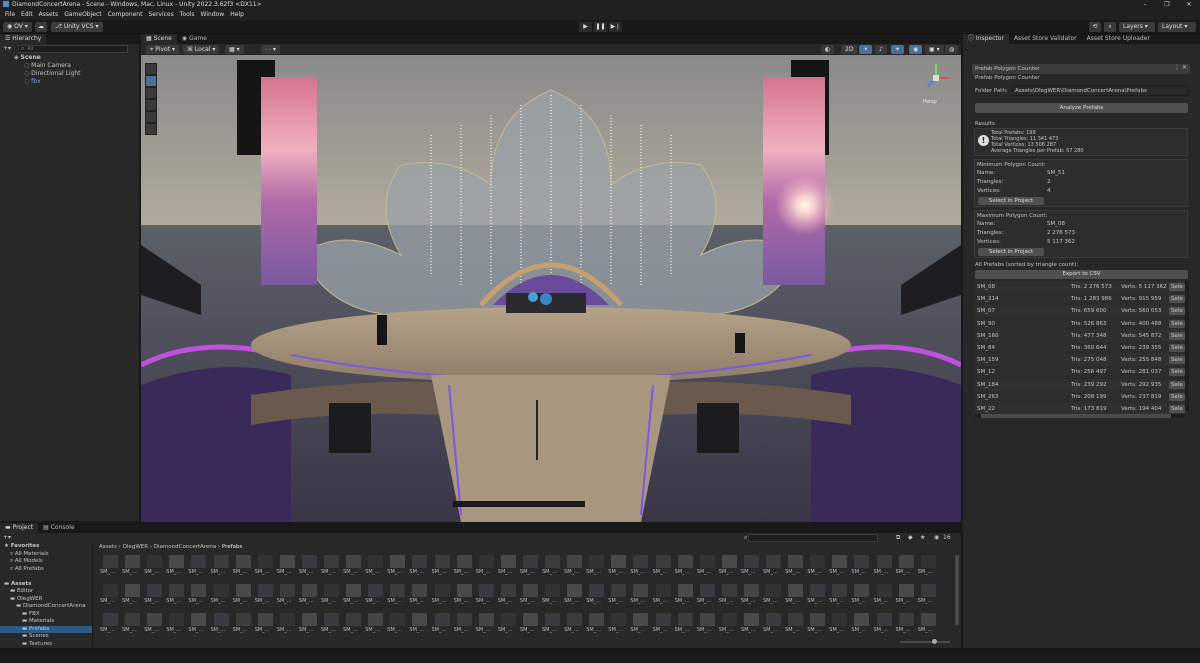 This screenshot has height=663, width=1200. What do you see at coordinates (69, 58) in the screenshot?
I see `hierarchy-item: ◈ Scene` at bounding box center [69, 58].